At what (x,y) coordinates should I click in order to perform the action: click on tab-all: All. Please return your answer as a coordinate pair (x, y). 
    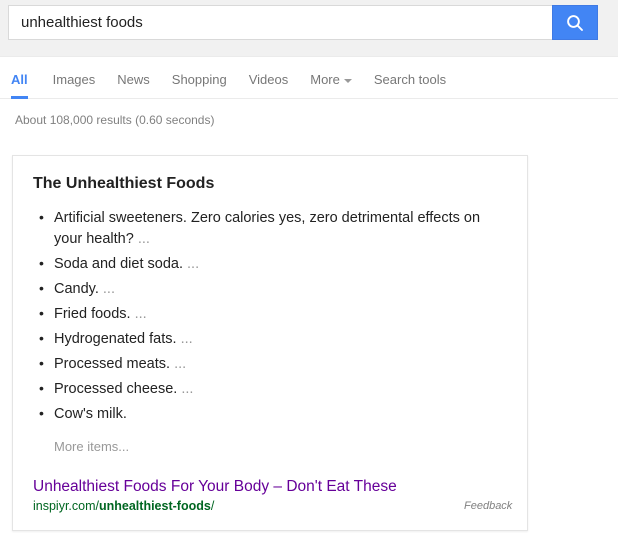
    Looking at the image, I should click on (25, 78).